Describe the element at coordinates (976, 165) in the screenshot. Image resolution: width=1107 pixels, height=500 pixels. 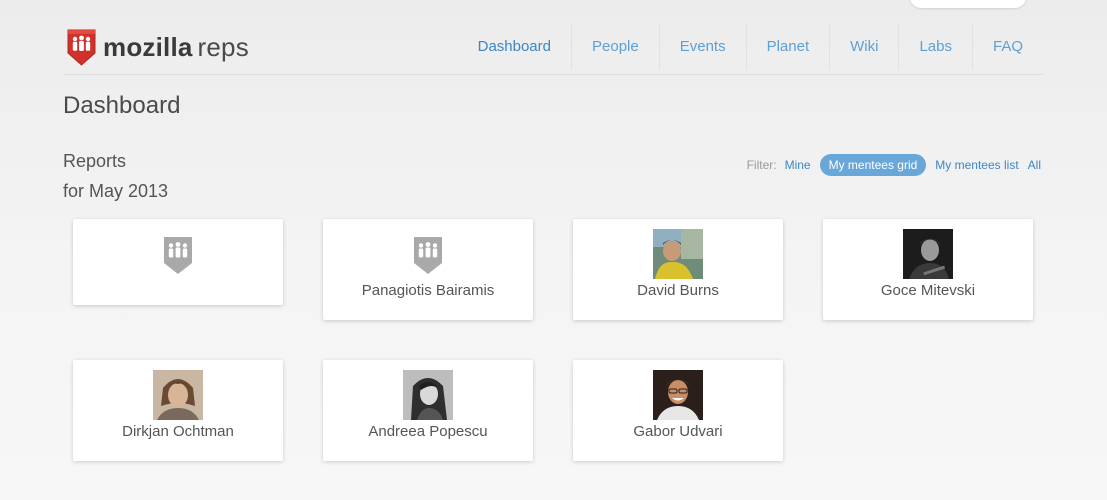
I see `filter-my-mentees-list: My mentees list` at that location.